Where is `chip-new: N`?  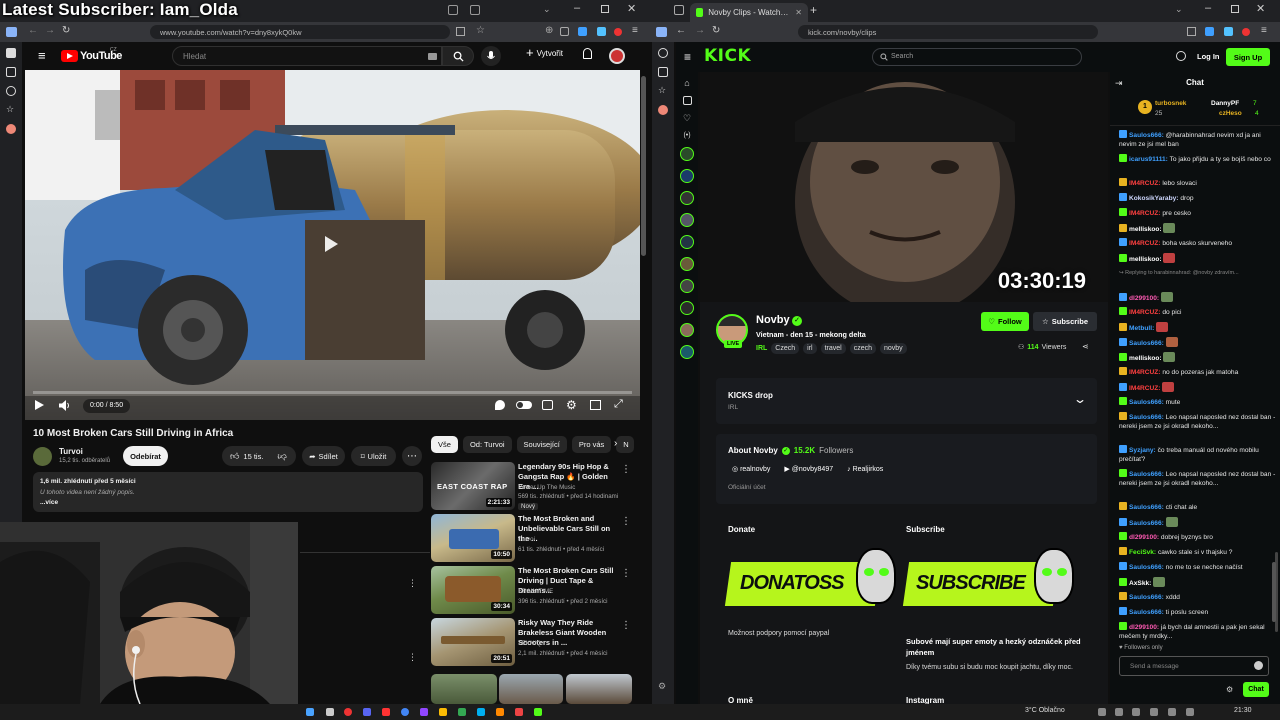
chip-new: N is located at coordinates (625, 444).